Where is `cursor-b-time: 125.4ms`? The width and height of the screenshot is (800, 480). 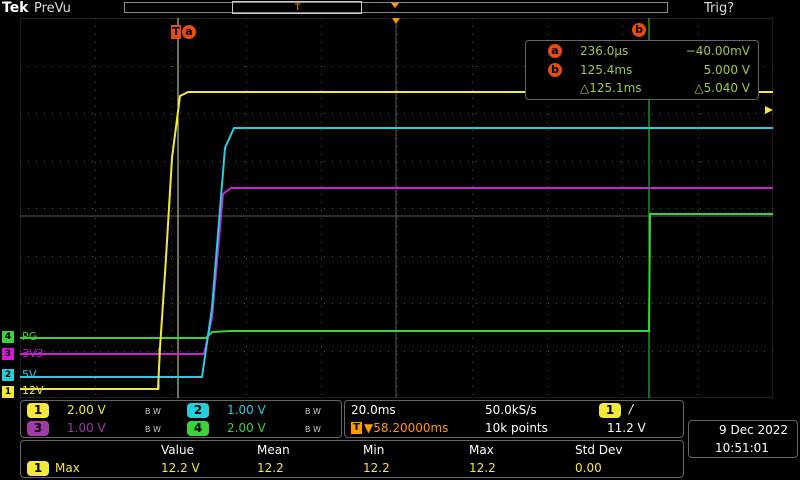
cursor-b-time: 125.4ms is located at coordinates (606, 70).